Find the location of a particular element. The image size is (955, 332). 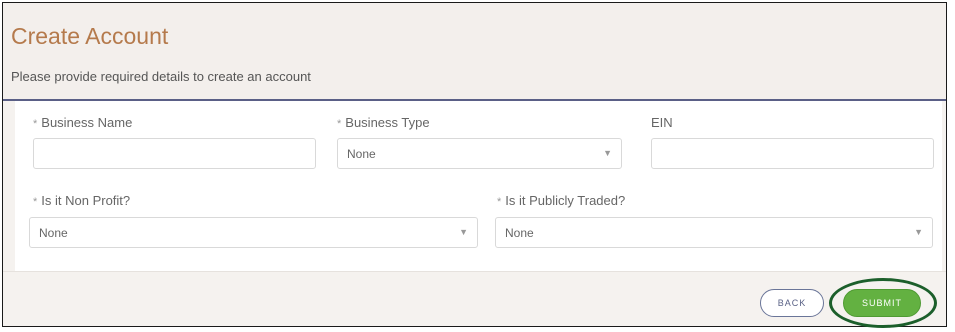

business-type-label: * Business Type is located at coordinates (383, 122).